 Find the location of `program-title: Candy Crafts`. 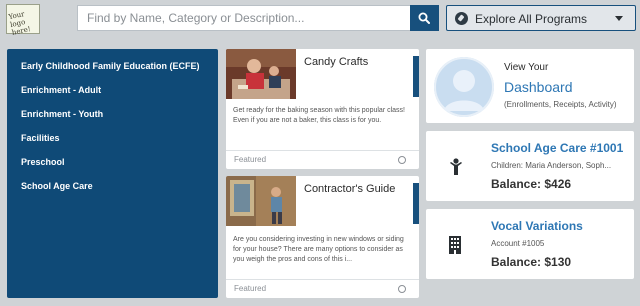

program-title: Candy Crafts is located at coordinates (336, 62).